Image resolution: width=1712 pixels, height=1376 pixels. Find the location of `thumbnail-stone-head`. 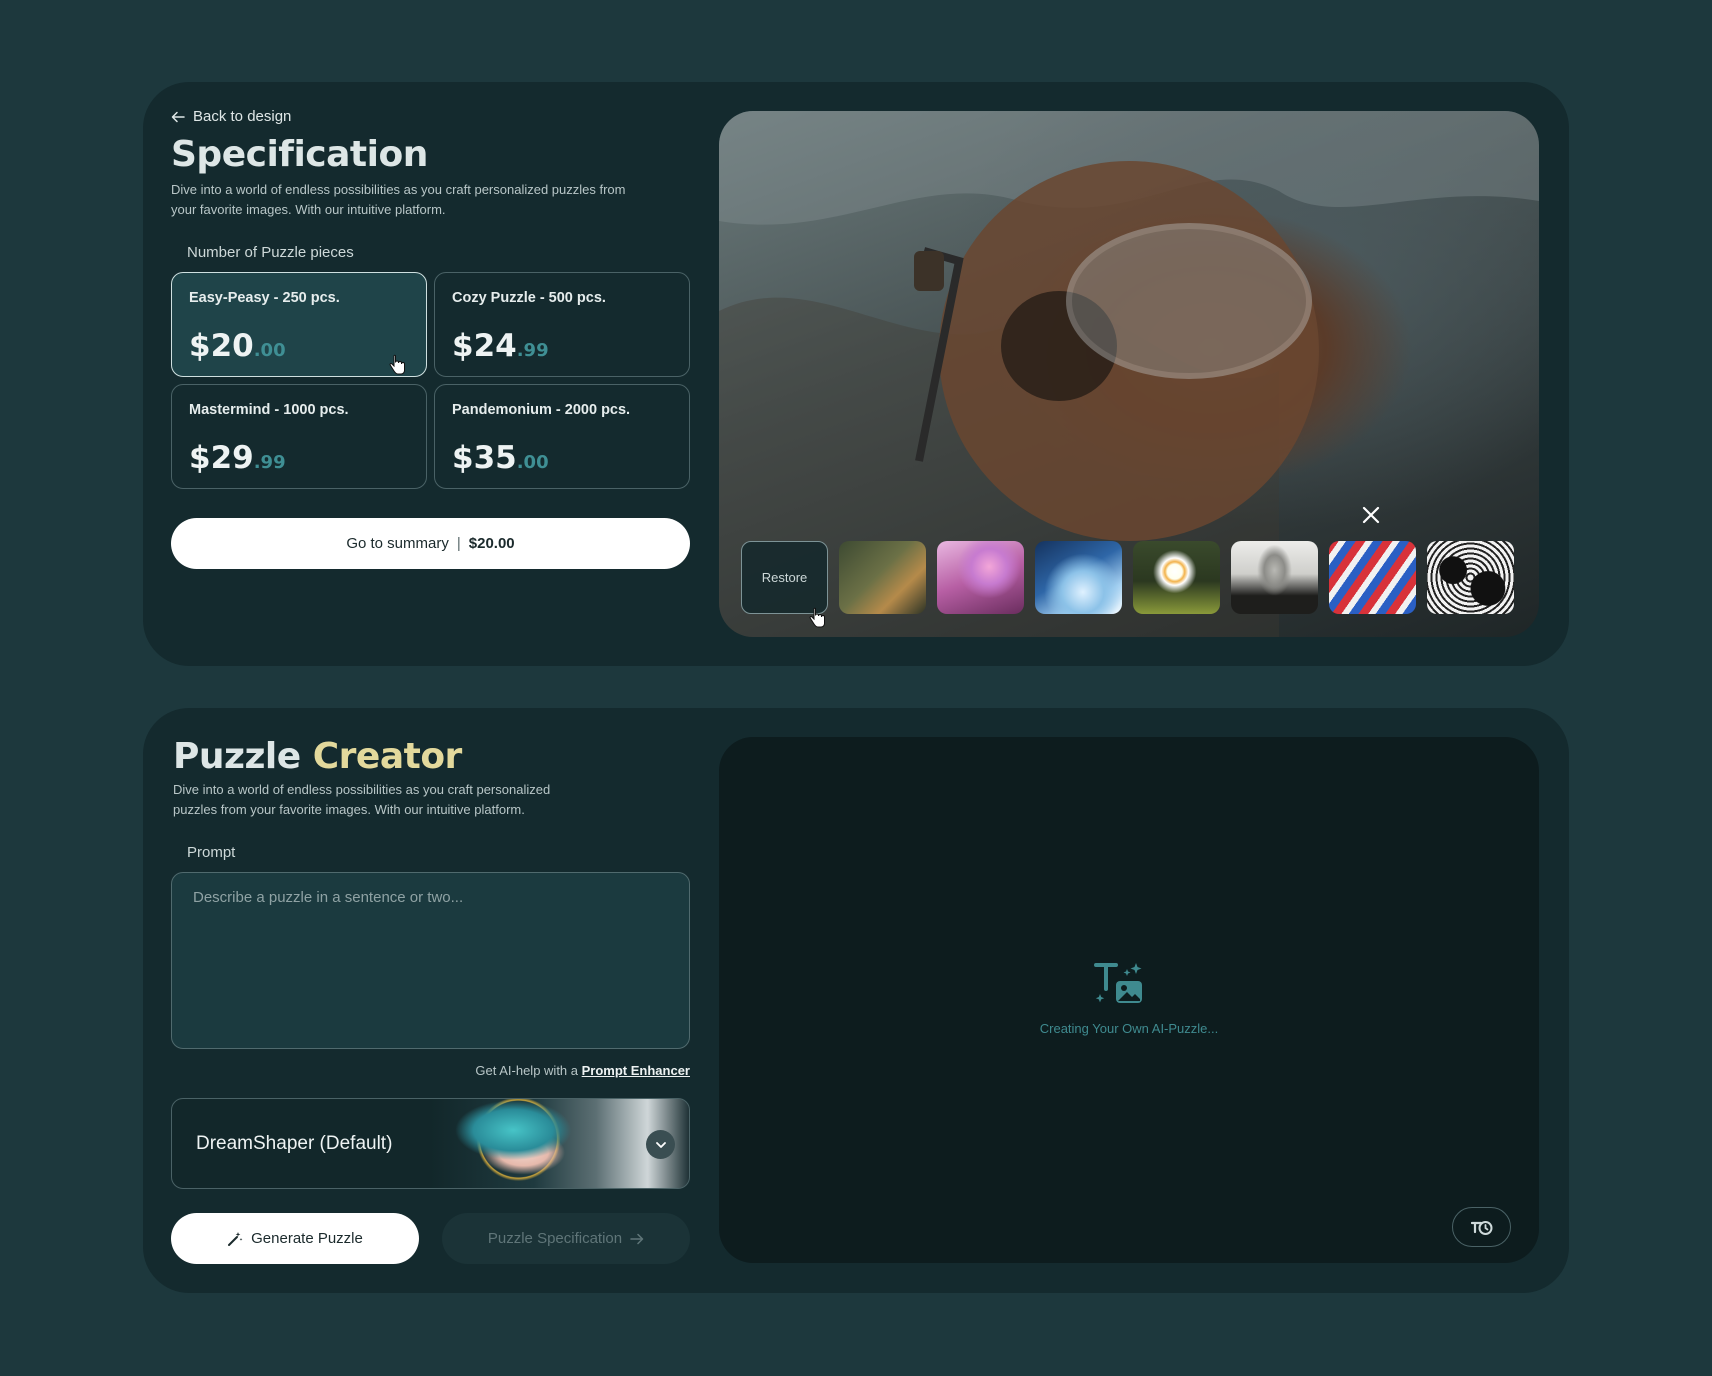

thumbnail-stone-head is located at coordinates (1274, 577).